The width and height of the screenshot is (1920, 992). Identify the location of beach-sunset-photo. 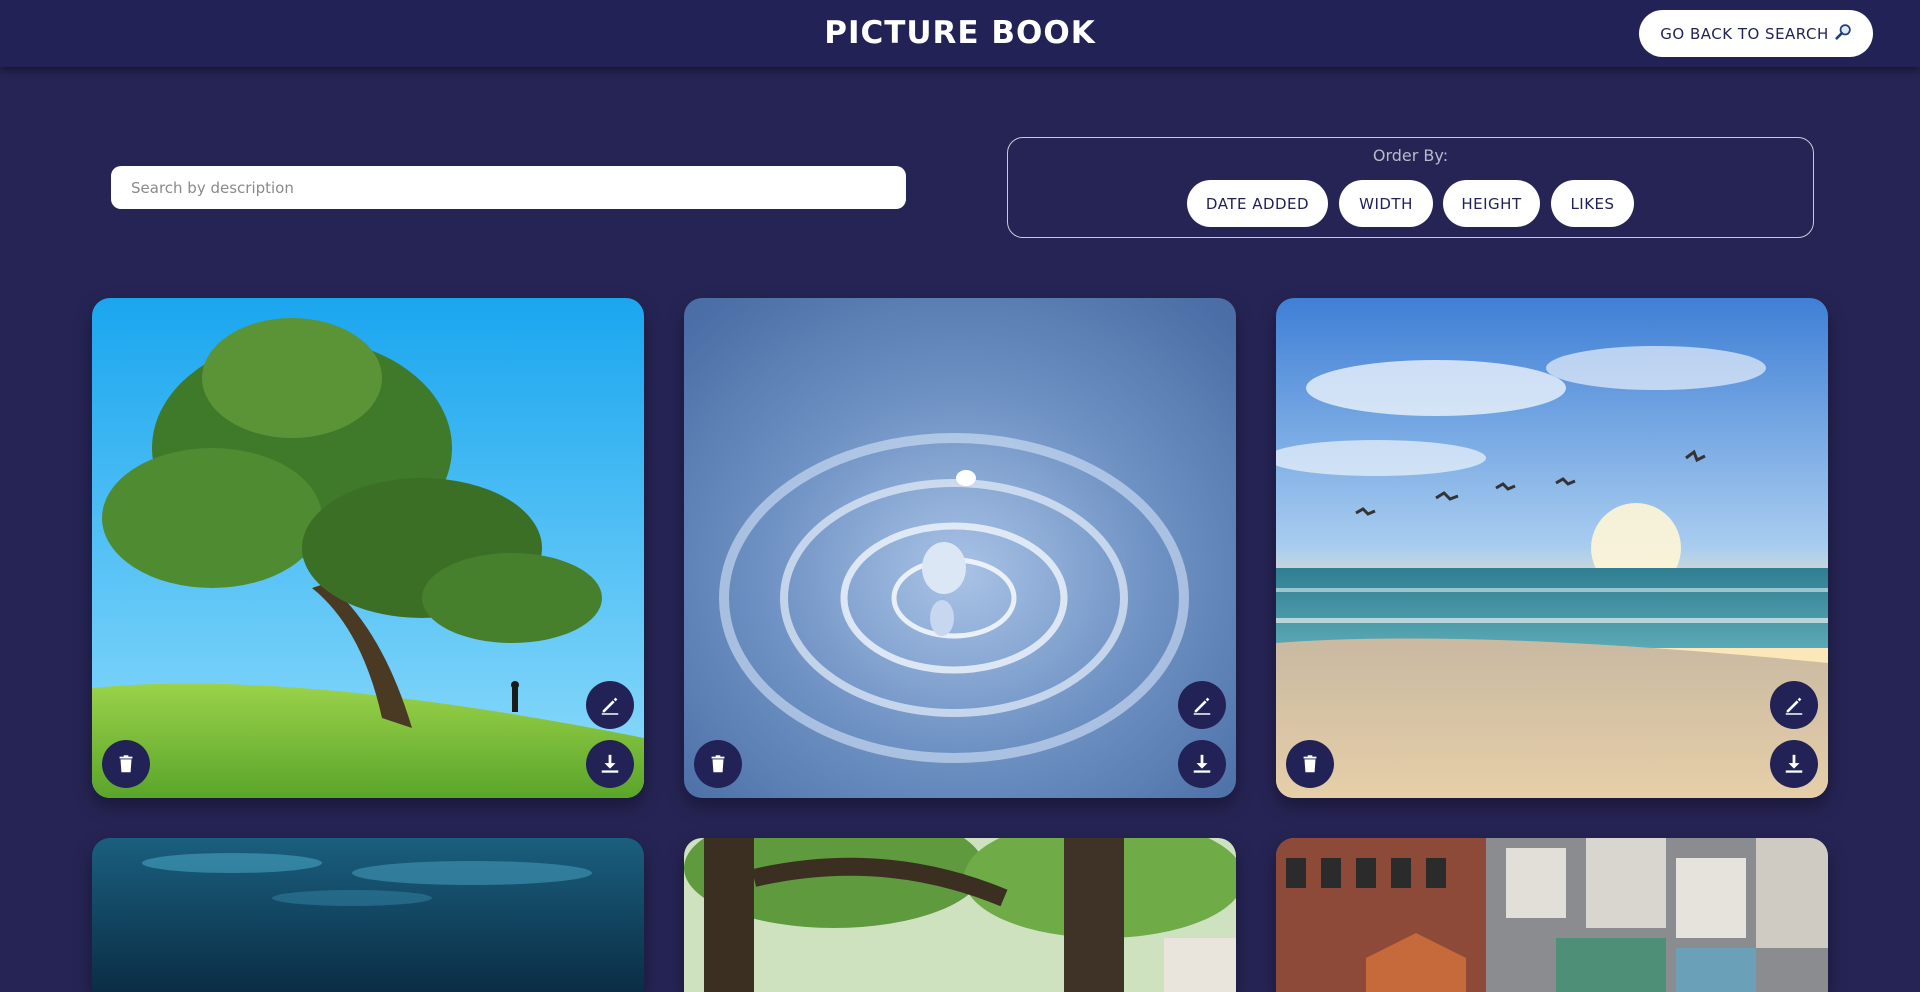
(1552, 548).